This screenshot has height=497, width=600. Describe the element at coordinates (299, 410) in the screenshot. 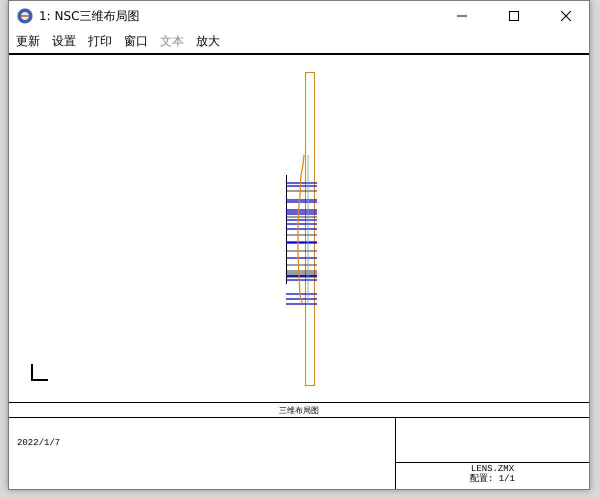

I see `plot-title: 三维布局图` at that location.